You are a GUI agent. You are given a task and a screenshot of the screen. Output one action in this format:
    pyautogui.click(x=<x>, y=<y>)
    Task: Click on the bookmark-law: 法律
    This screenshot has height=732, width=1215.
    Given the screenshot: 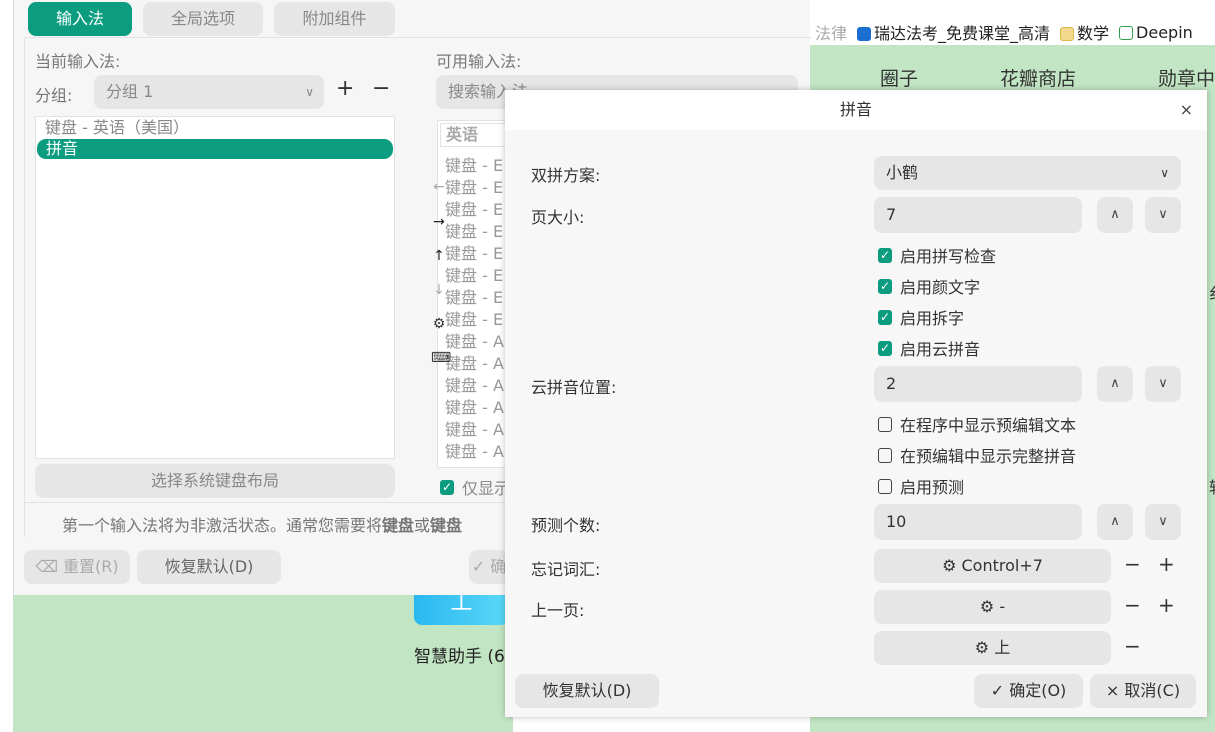 What is the action you would take?
    pyautogui.click(x=831, y=32)
    